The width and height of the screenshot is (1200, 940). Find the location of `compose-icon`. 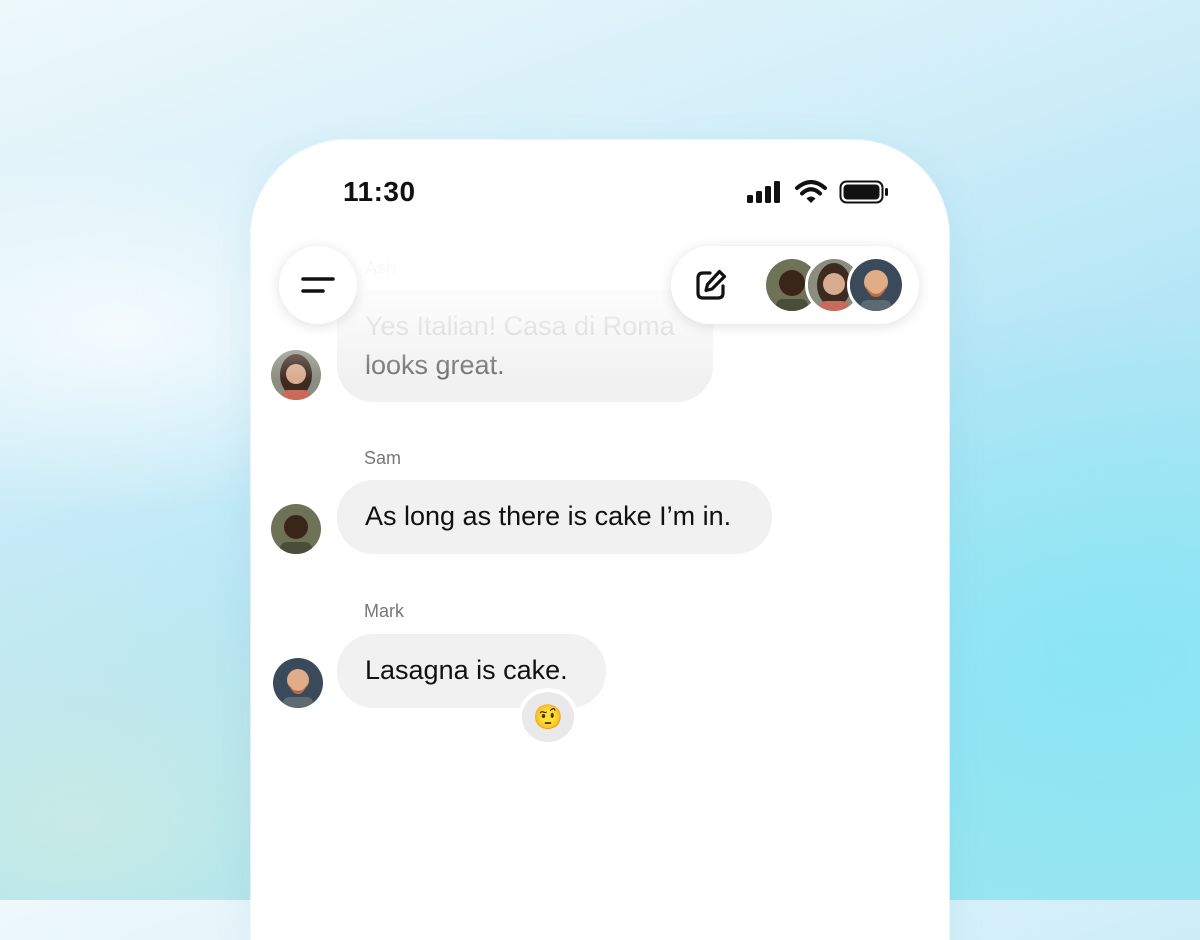

compose-icon is located at coordinates (711, 285).